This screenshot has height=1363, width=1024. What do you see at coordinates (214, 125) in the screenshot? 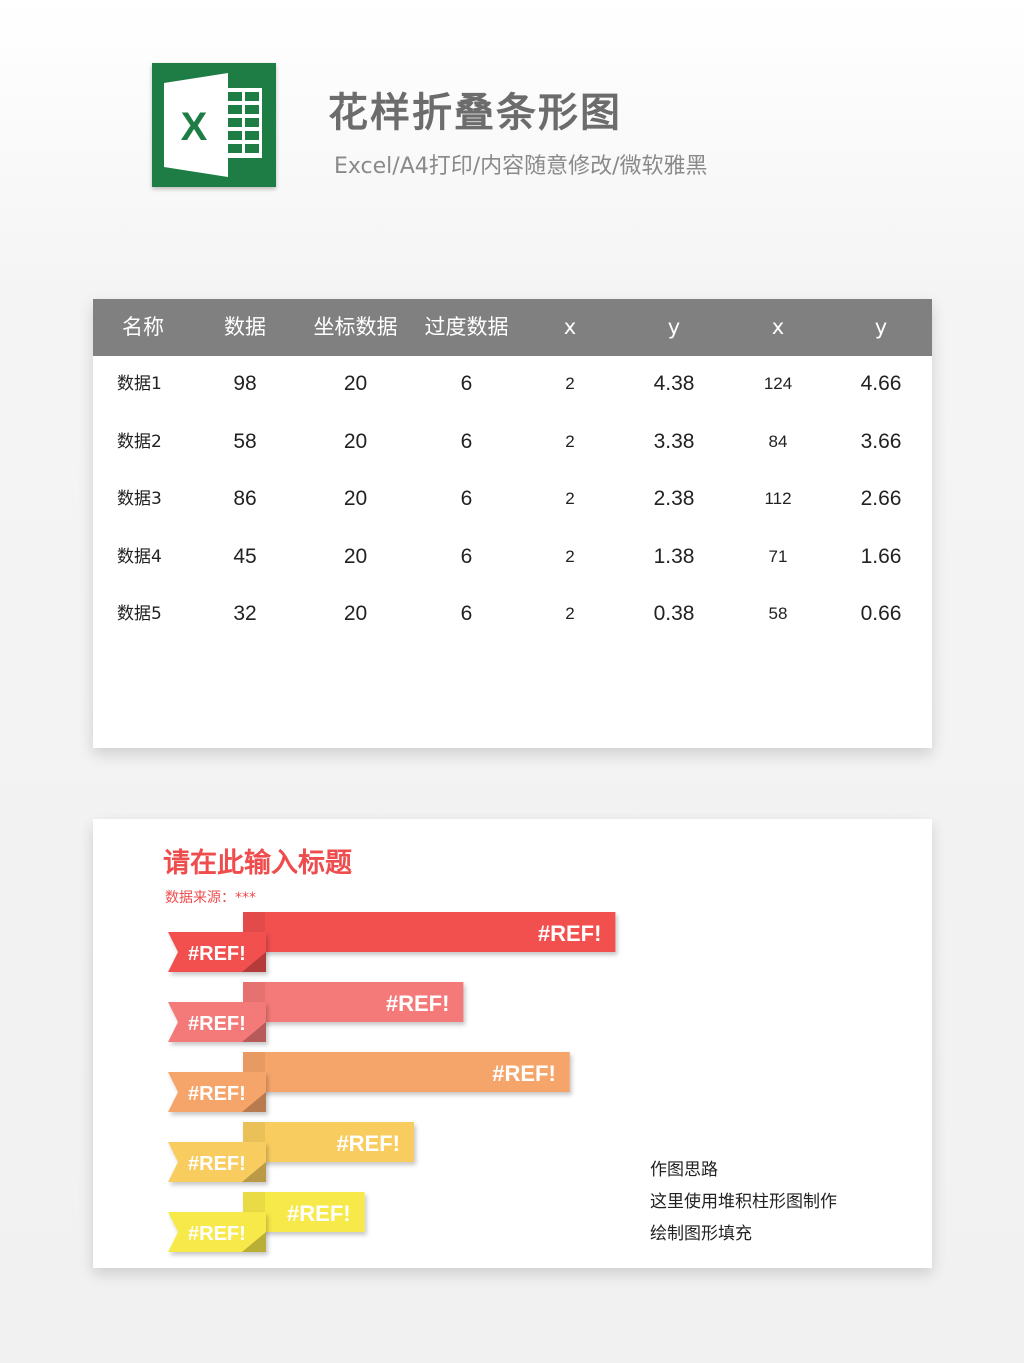
I see `excel-logo-icon: X` at bounding box center [214, 125].